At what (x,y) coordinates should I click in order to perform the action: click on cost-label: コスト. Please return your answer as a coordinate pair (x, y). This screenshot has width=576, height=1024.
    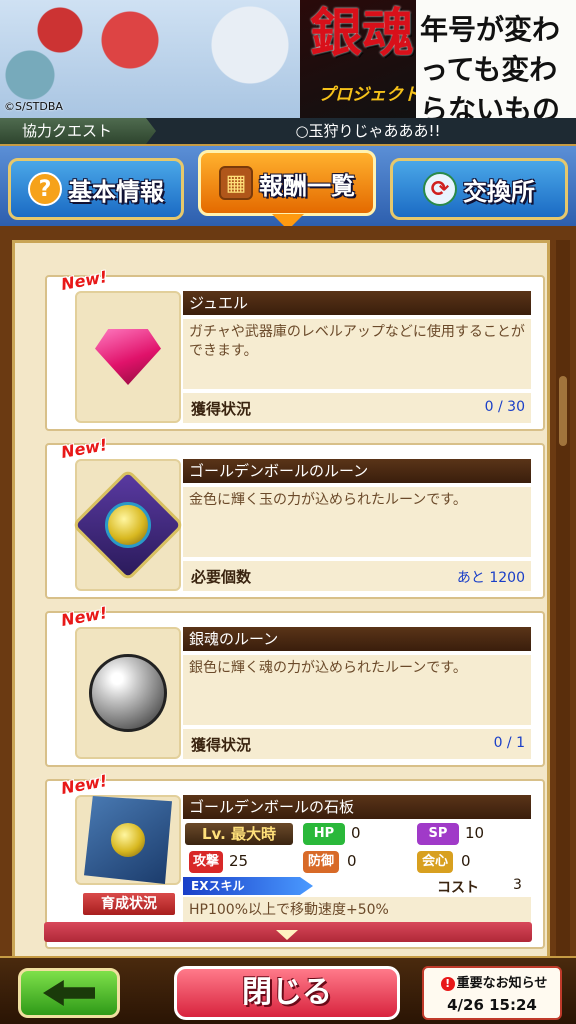
    Looking at the image, I should click on (458, 888).